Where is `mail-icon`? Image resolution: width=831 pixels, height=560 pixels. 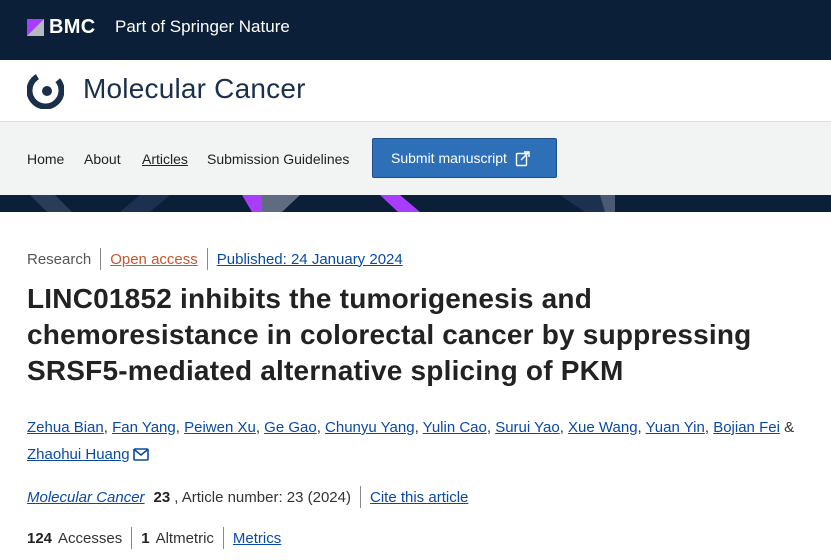
mail-icon is located at coordinates (140, 454).